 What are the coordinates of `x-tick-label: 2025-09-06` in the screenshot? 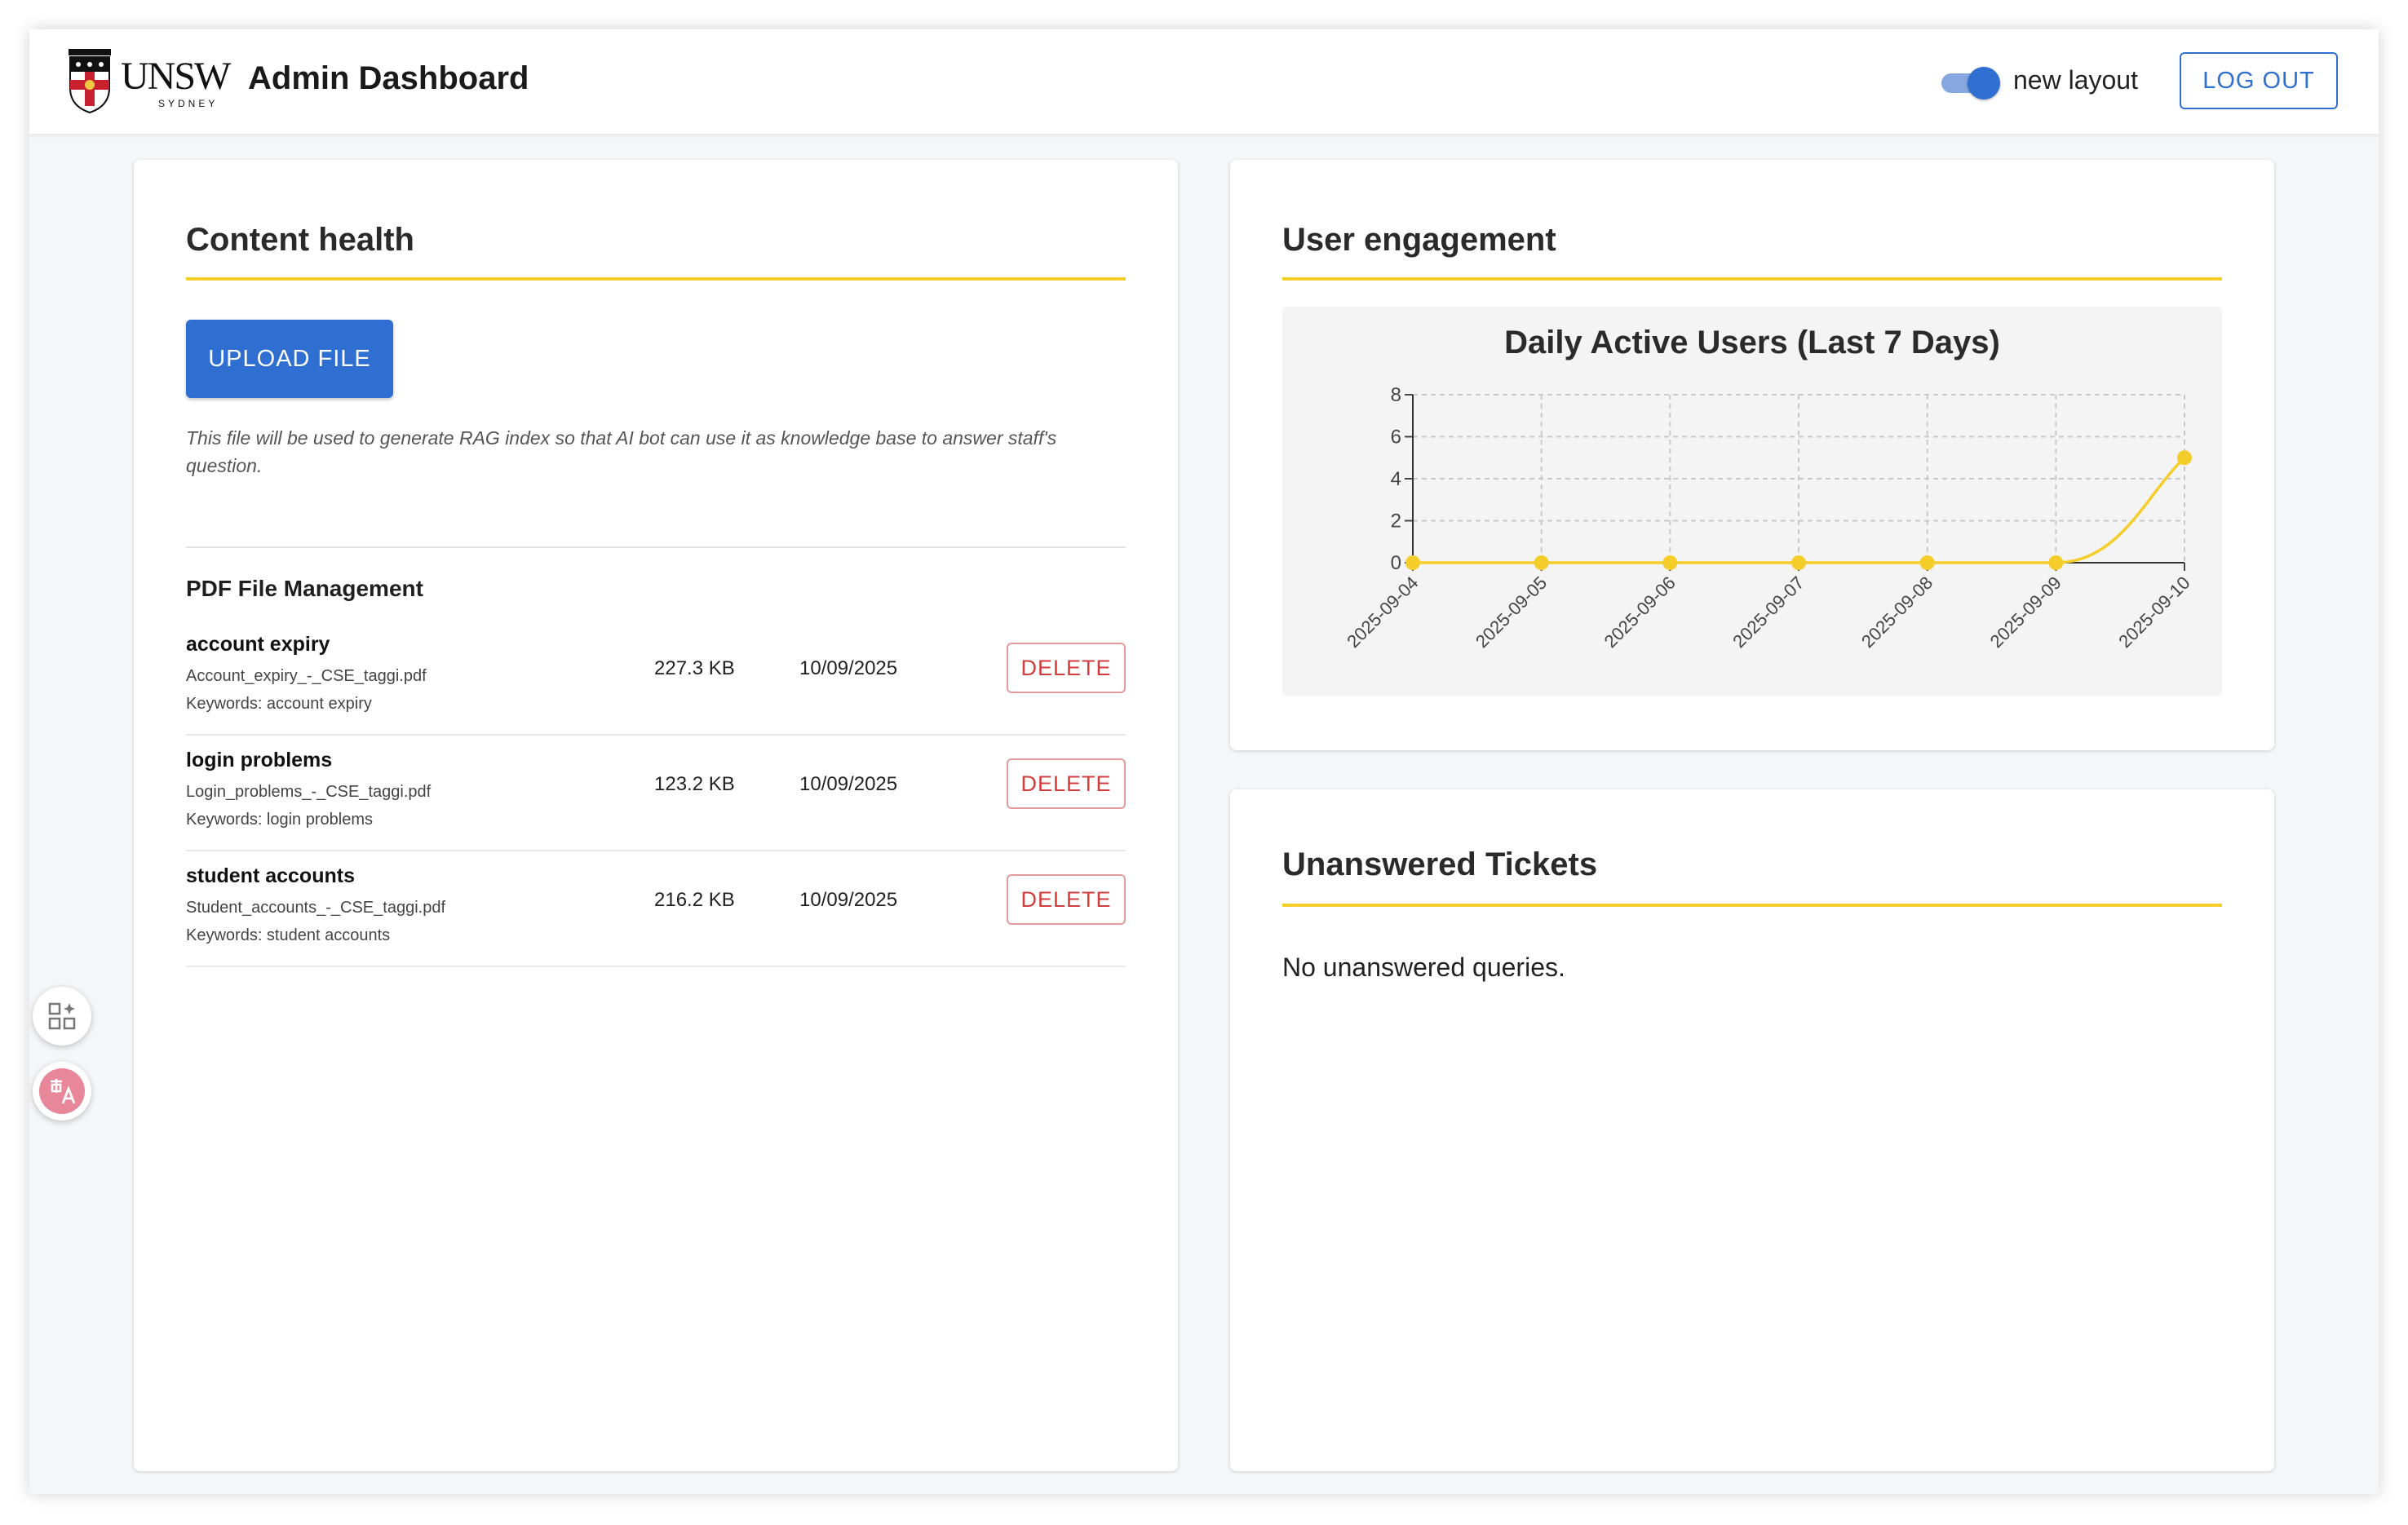 It's located at (1640, 612).